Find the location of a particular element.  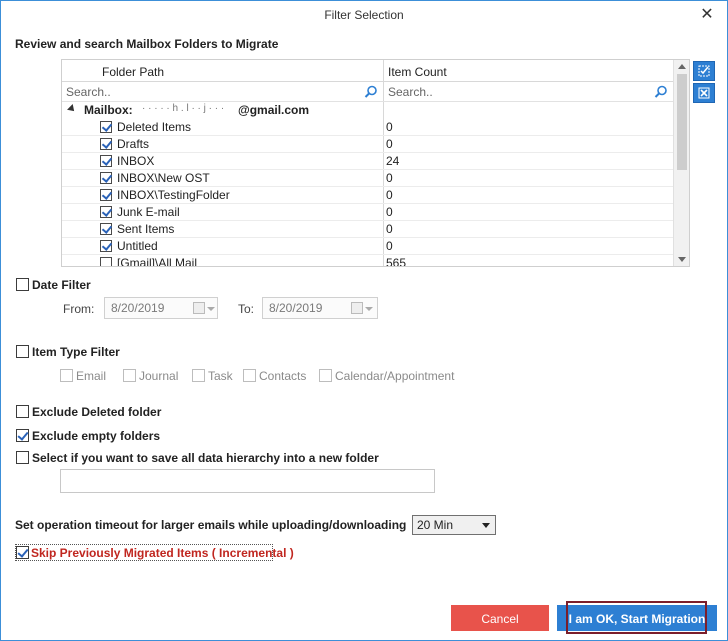

dialog-title: Filter Selection is located at coordinates (364, 15).